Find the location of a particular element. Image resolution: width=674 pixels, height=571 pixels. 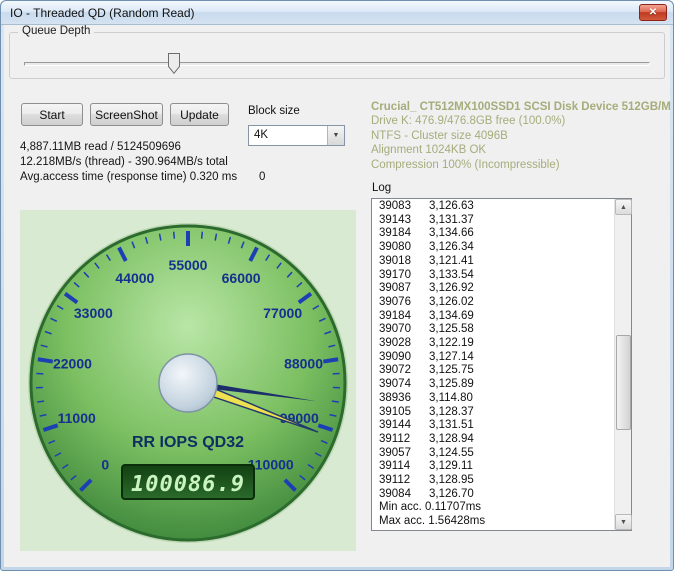

log-label: Log is located at coordinates (382, 188).